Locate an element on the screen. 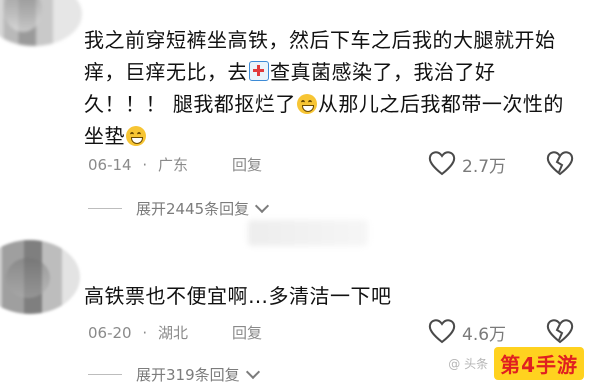 The width and height of the screenshot is (594, 388). comment-line: 我之前穿短裤坐高铁，然后下车之后我的大腿就开始 is located at coordinates (320, 40).